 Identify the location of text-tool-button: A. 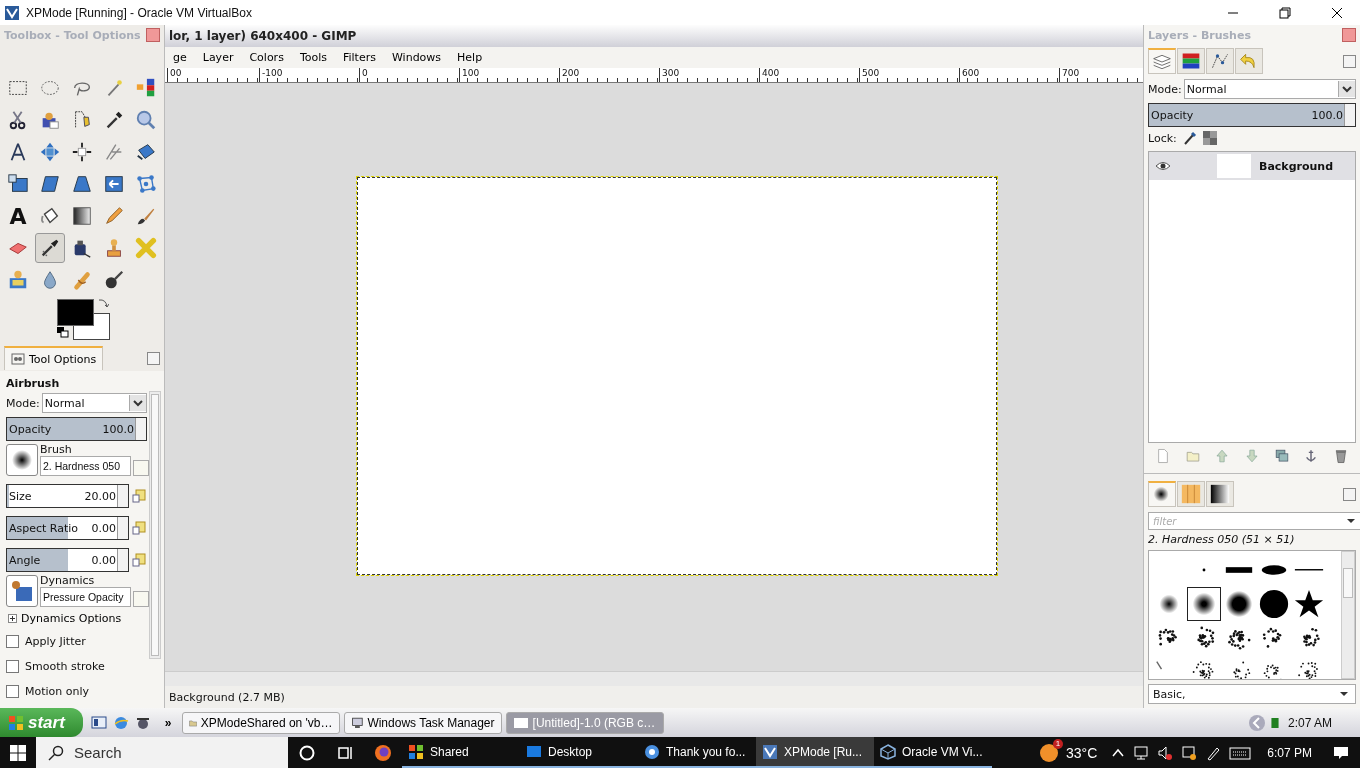
(18, 216).